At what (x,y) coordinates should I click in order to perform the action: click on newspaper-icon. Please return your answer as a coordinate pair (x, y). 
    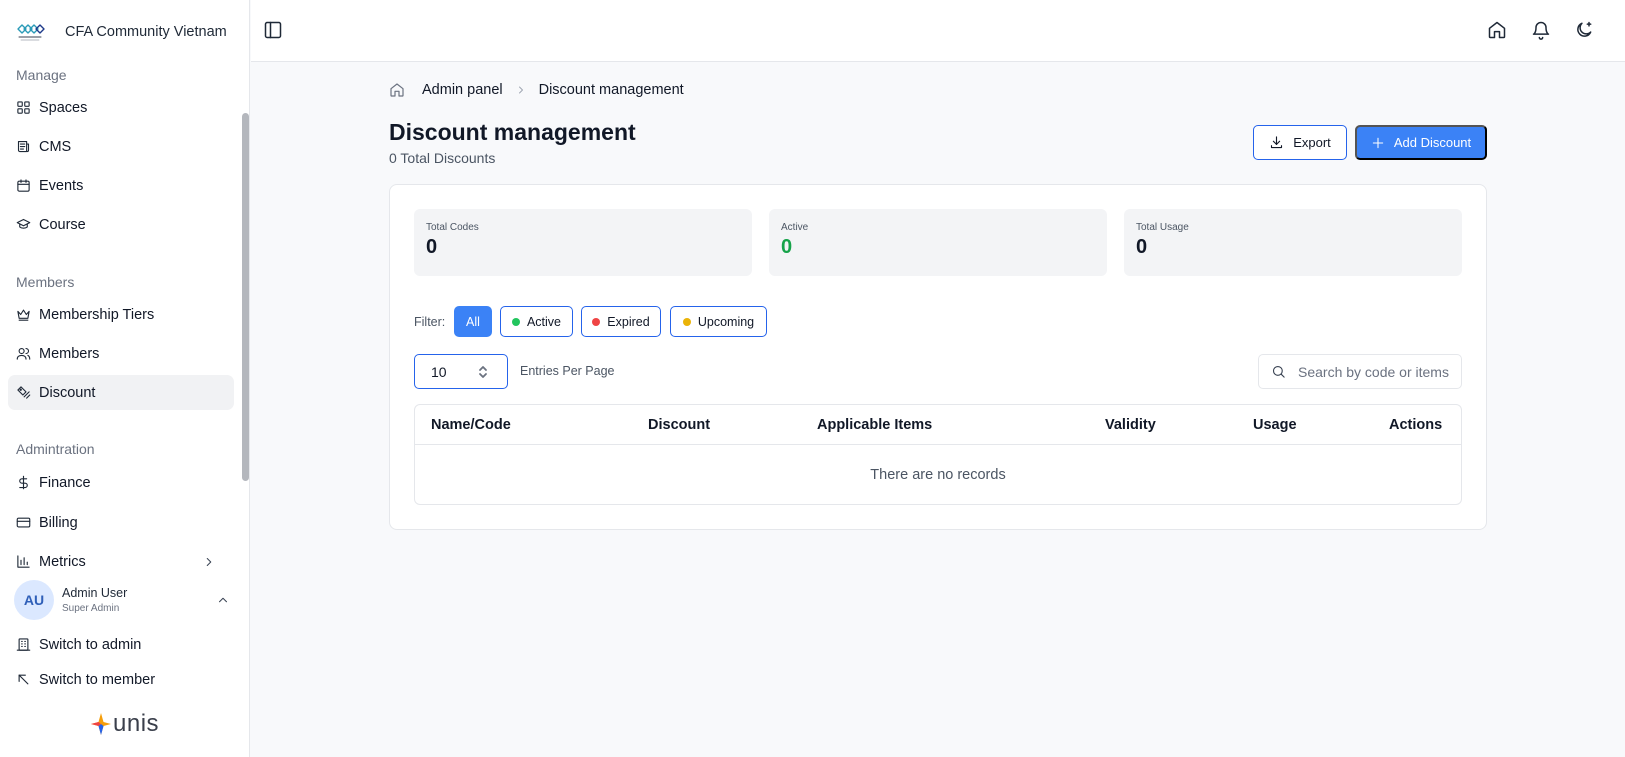
    Looking at the image, I should click on (23, 146).